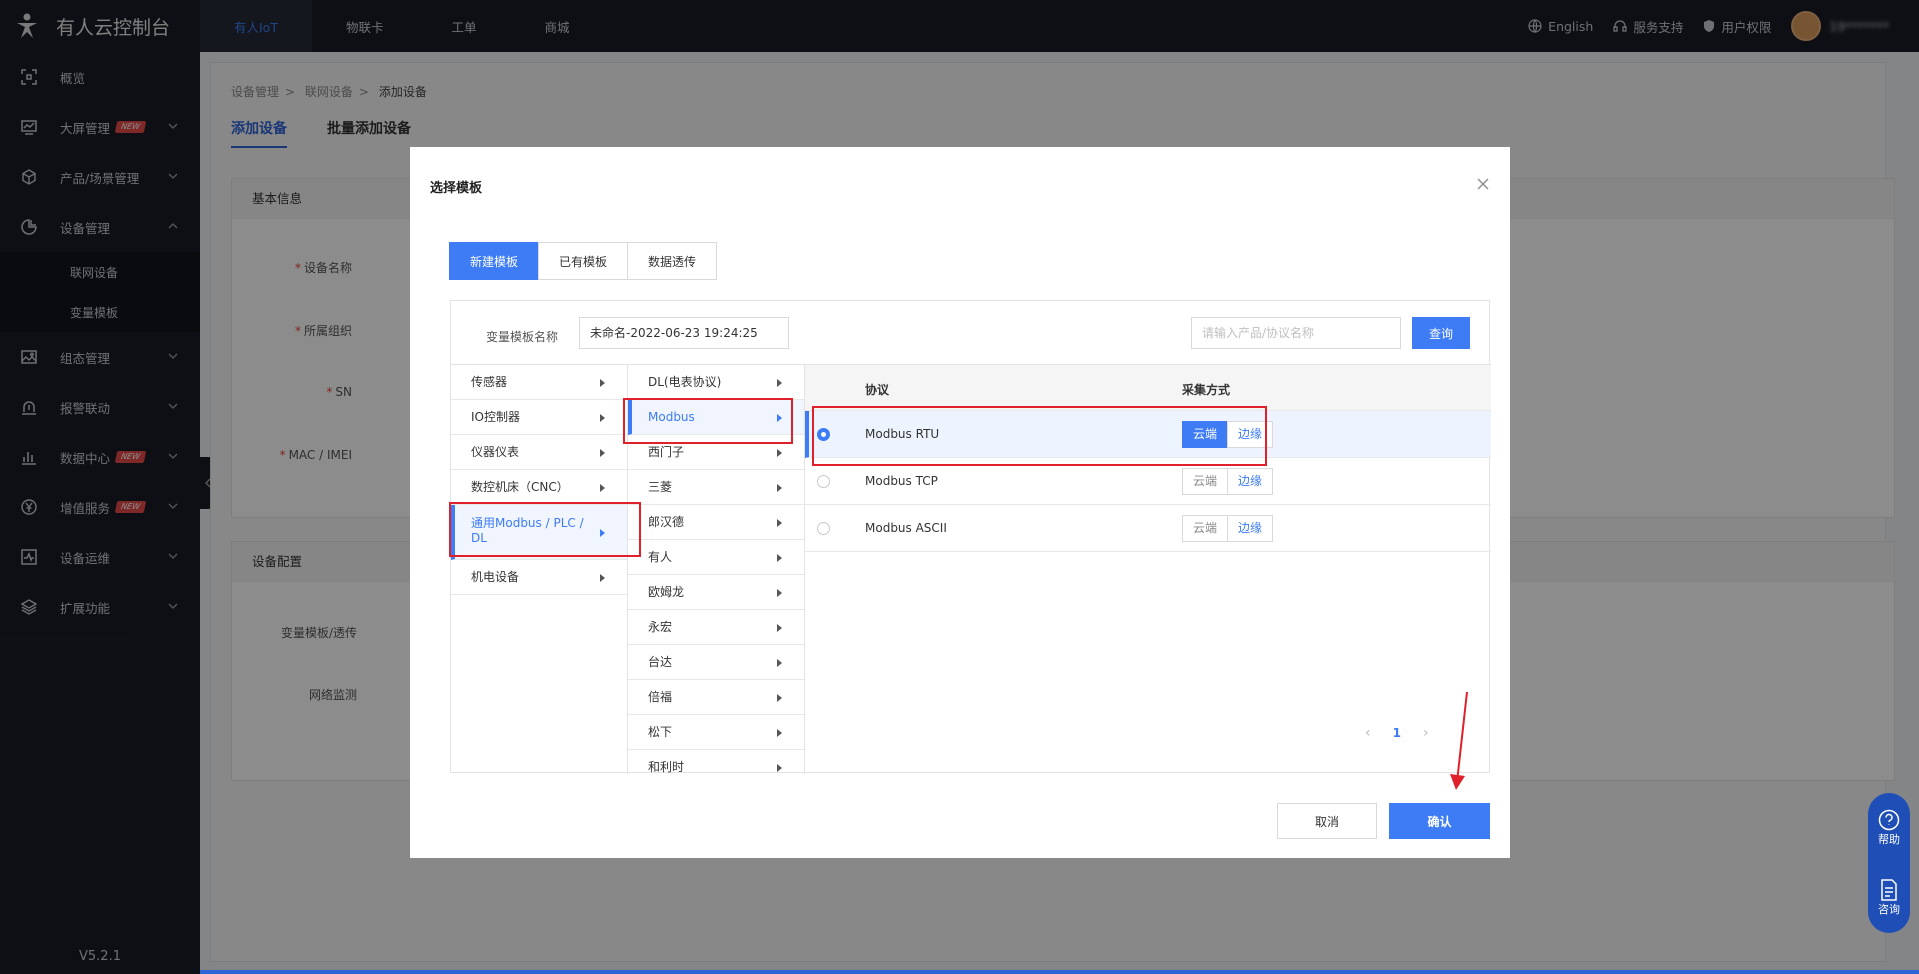 The width and height of the screenshot is (1919, 974). Describe the element at coordinates (716, 732) in the screenshot. I see `brand-item: 松下` at that location.